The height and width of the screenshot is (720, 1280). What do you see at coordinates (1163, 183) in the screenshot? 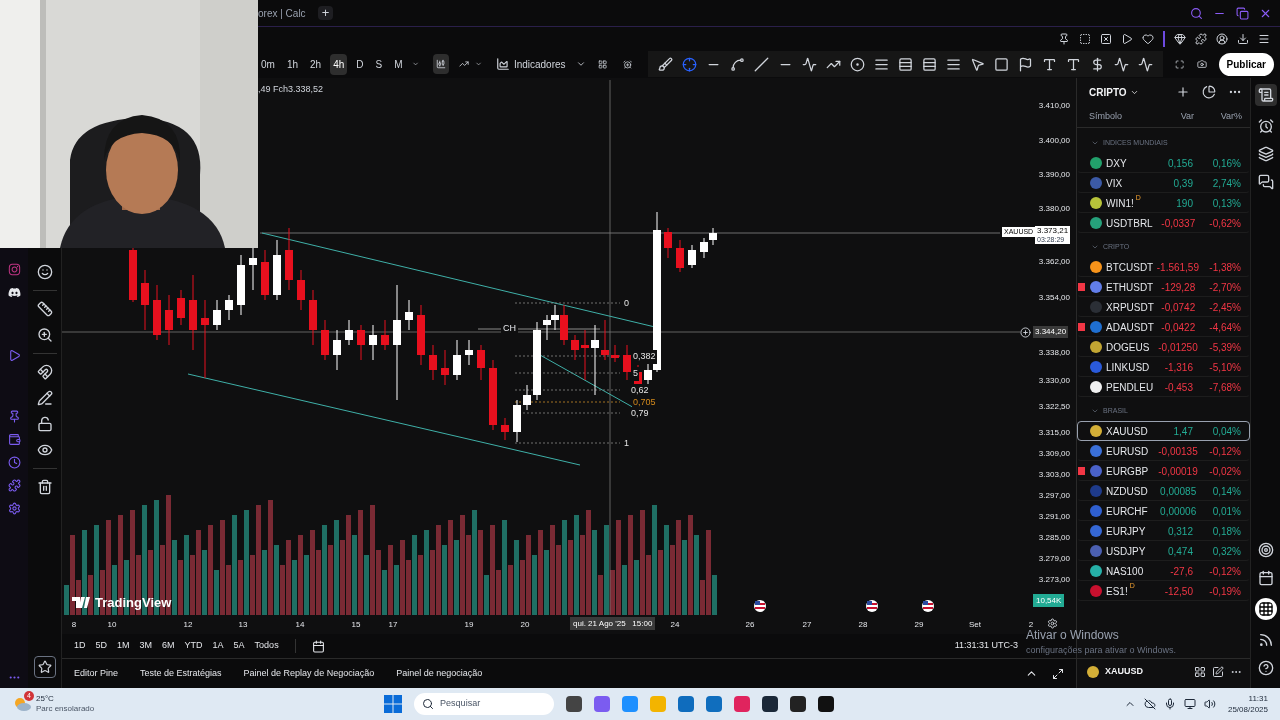
I see `watchlist-row: VIX 0,39 2,74%` at bounding box center [1163, 183].